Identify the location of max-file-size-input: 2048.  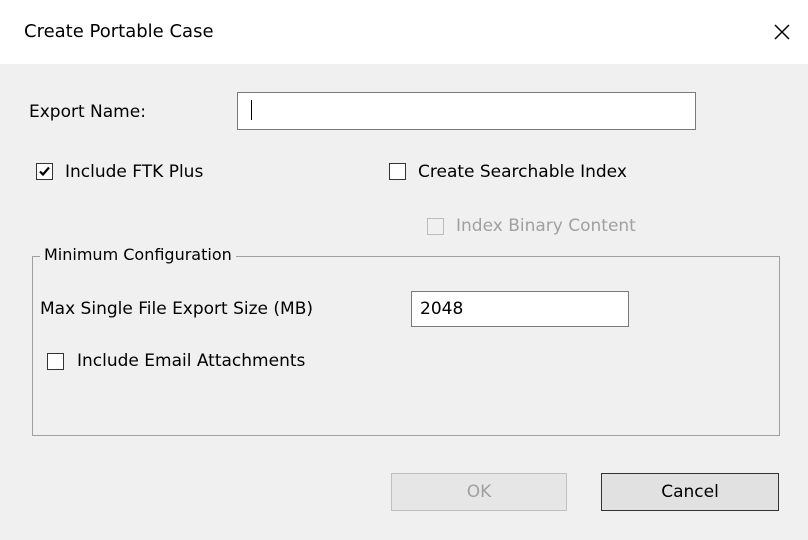
(520, 309).